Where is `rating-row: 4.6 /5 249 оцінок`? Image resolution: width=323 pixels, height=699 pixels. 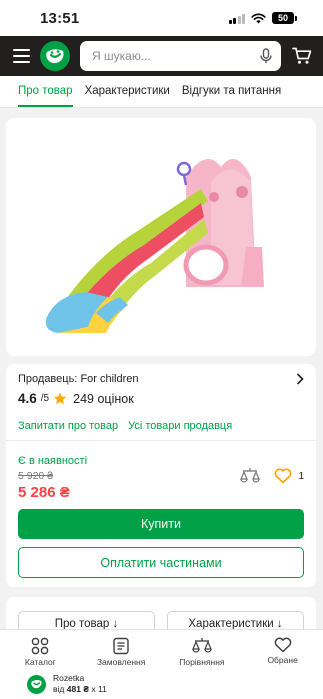 rating-row: 4.6 /5 249 оцінок is located at coordinates (161, 398).